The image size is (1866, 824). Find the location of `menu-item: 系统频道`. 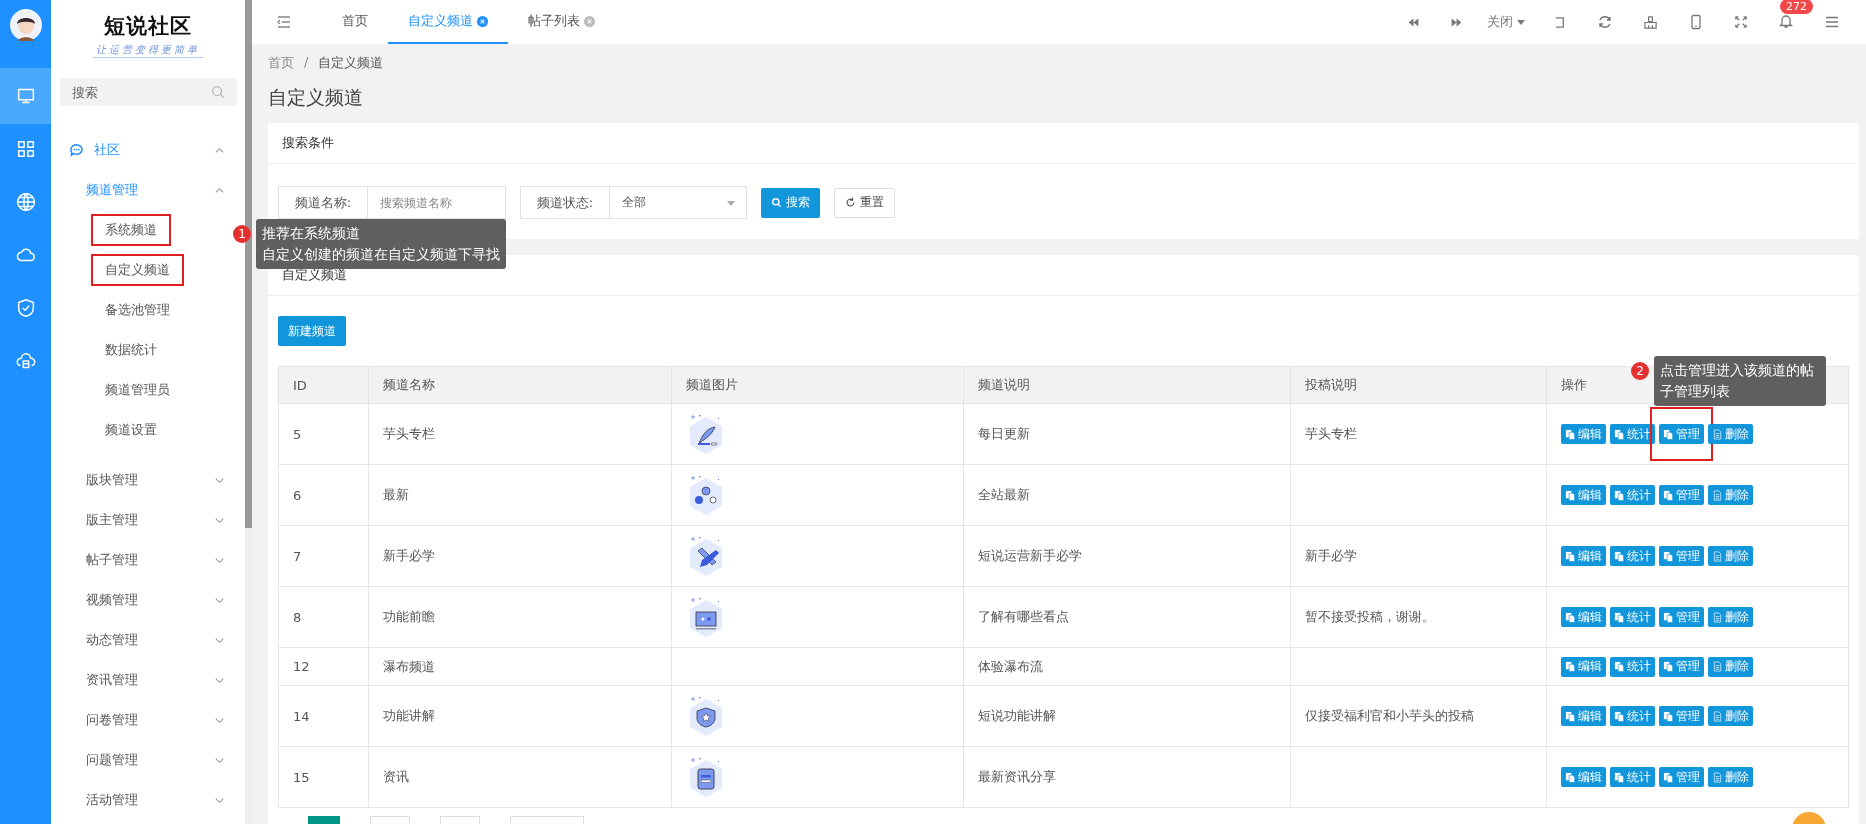

menu-item: 系统频道 is located at coordinates (131, 230).